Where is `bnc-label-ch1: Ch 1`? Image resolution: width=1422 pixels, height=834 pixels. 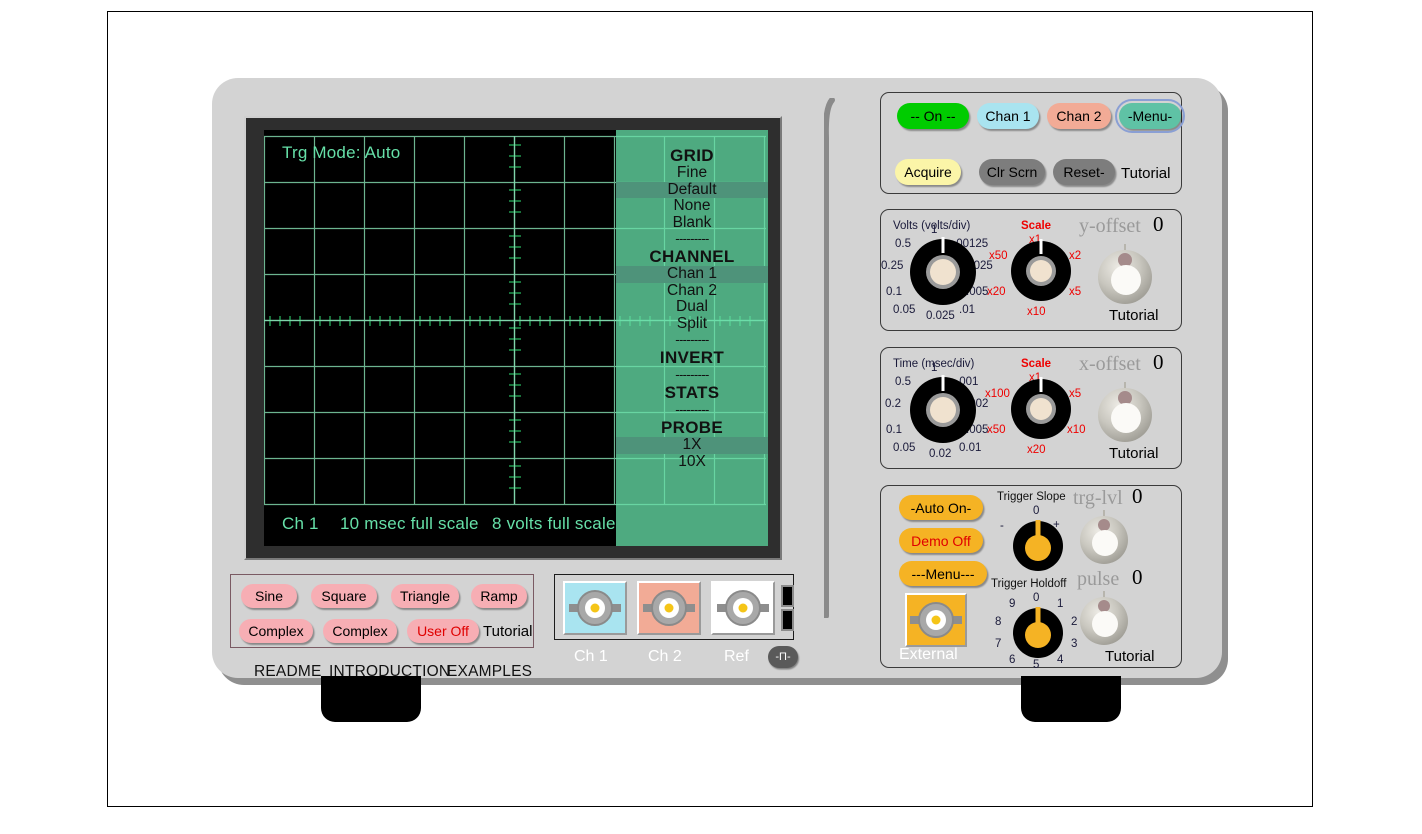
bnc-label-ch1: Ch 1 is located at coordinates (591, 656).